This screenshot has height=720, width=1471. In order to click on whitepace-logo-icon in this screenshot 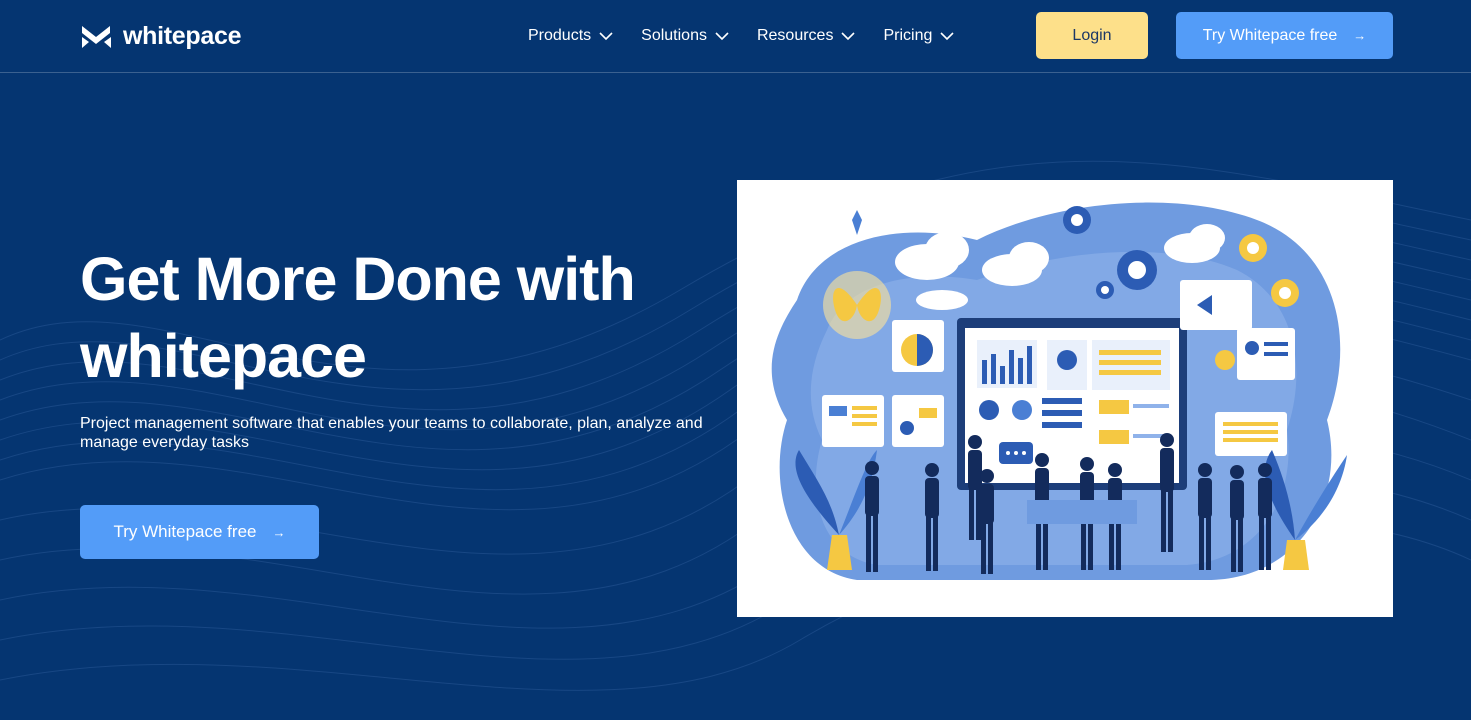, I will do `click(96, 36)`.